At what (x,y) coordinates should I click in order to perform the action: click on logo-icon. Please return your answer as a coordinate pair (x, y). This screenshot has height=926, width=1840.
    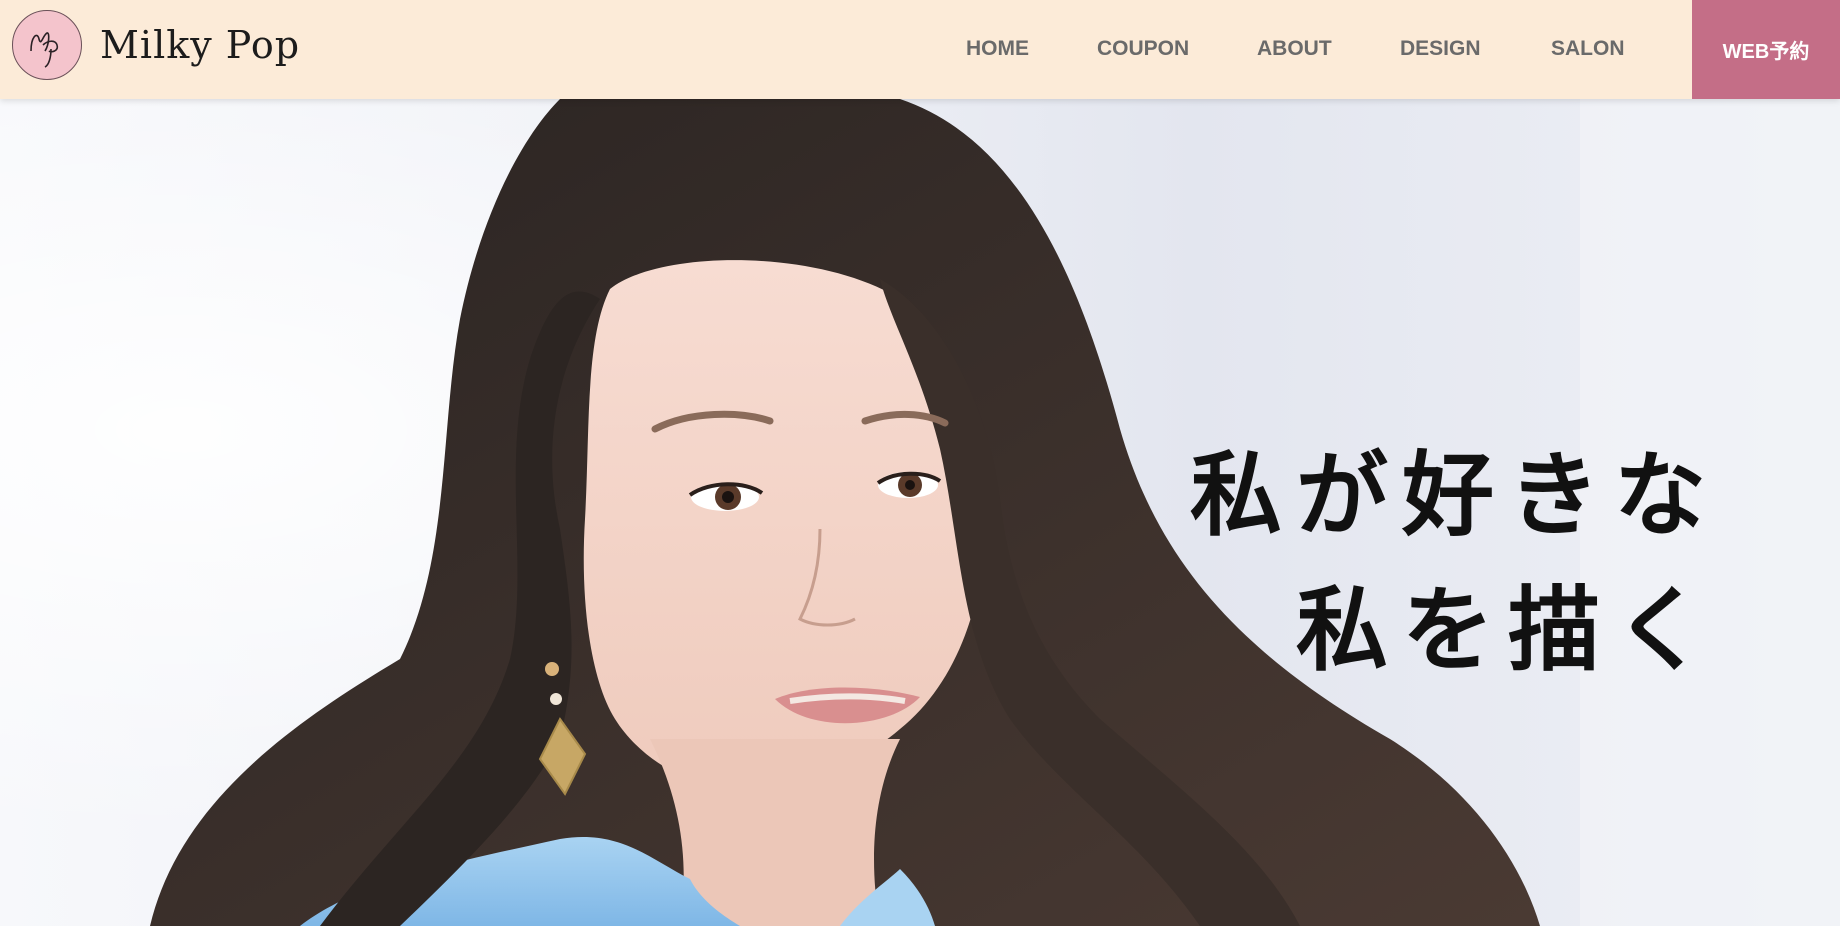
    Looking at the image, I should click on (47, 45).